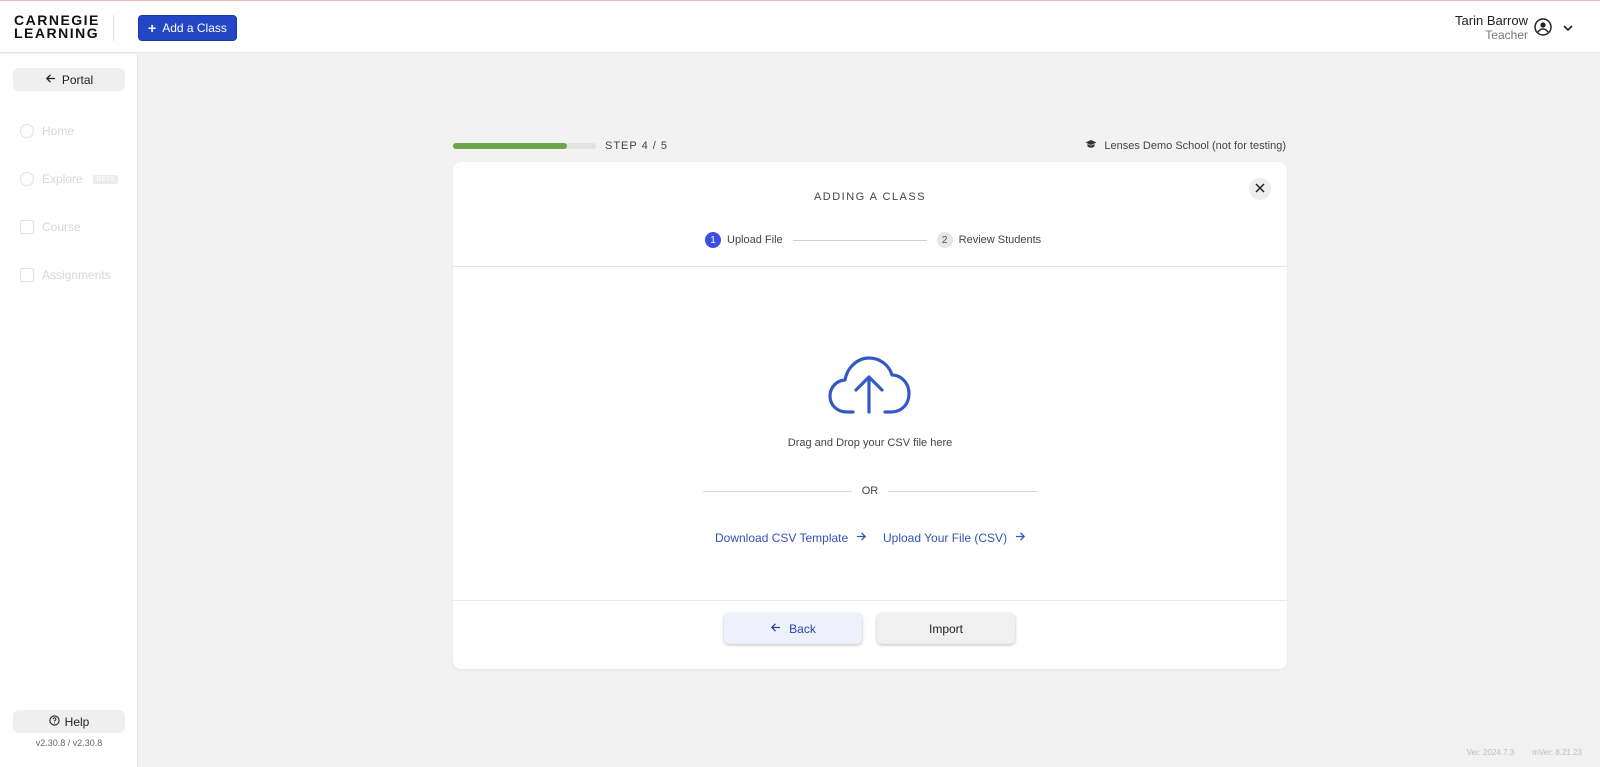 The image size is (1600, 767). I want to click on sidebar-item-label: Home, so click(58, 131).